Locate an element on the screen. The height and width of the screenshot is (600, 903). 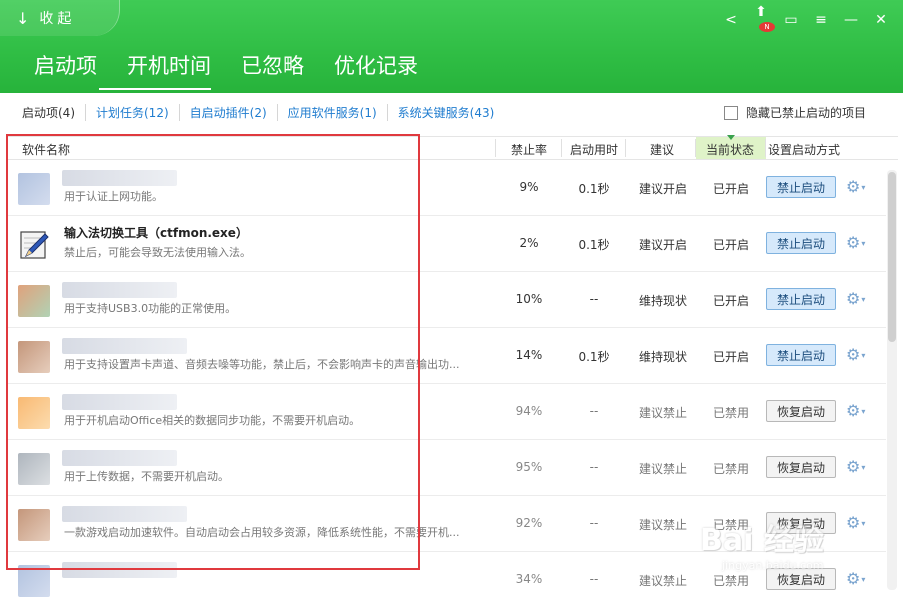
vertical-scrollbar is located at coordinates (892, 380).